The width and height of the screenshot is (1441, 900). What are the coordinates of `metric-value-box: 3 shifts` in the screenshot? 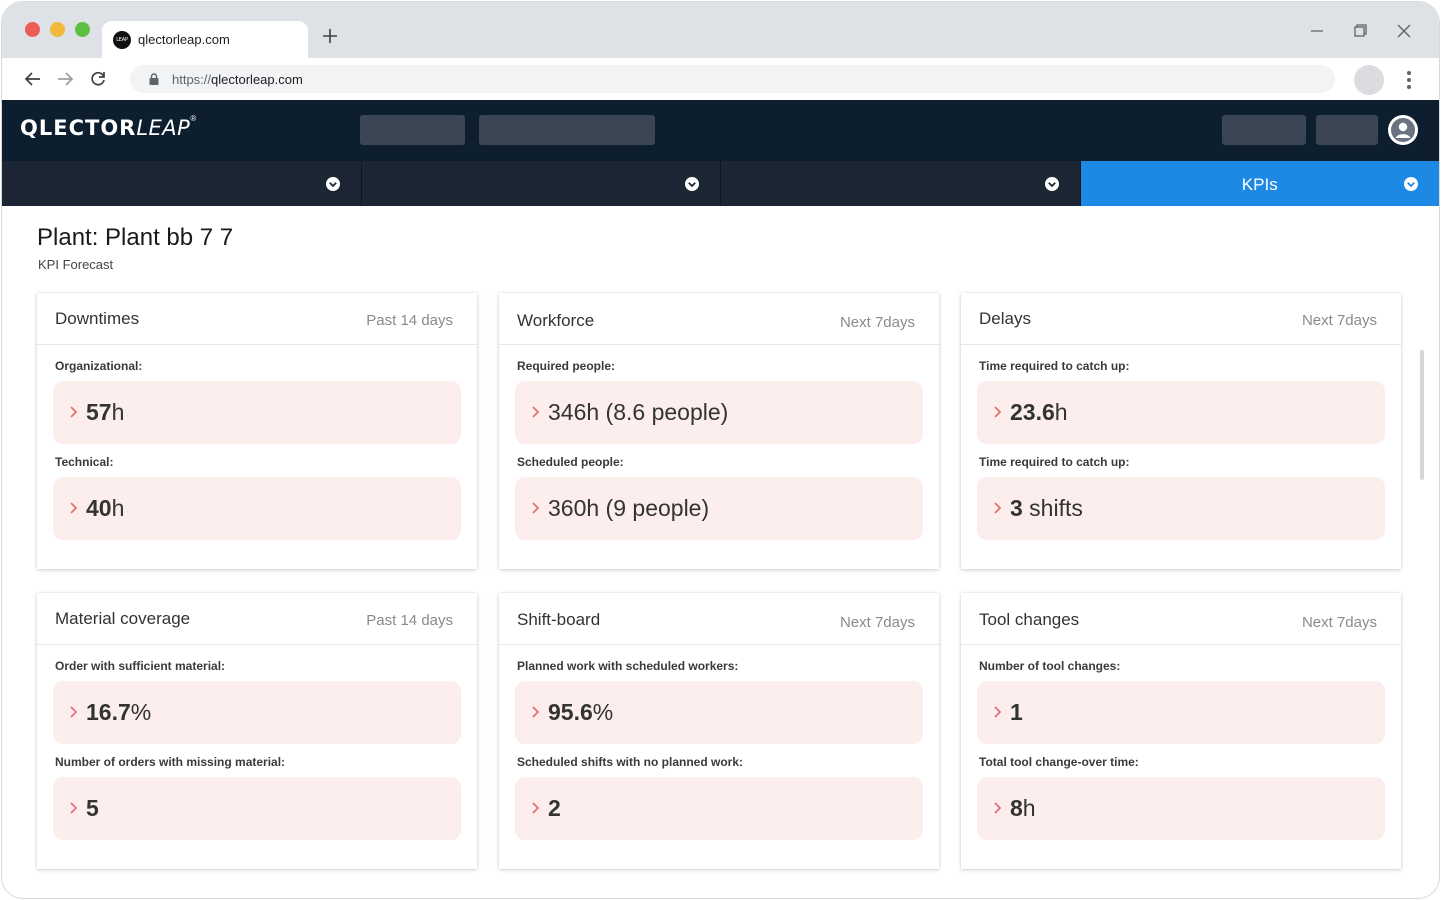 It's located at (1181, 508).